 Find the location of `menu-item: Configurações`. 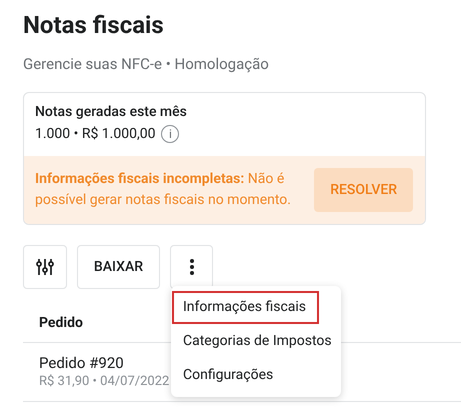

menu-item: Configurações is located at coordinates (256, 375).